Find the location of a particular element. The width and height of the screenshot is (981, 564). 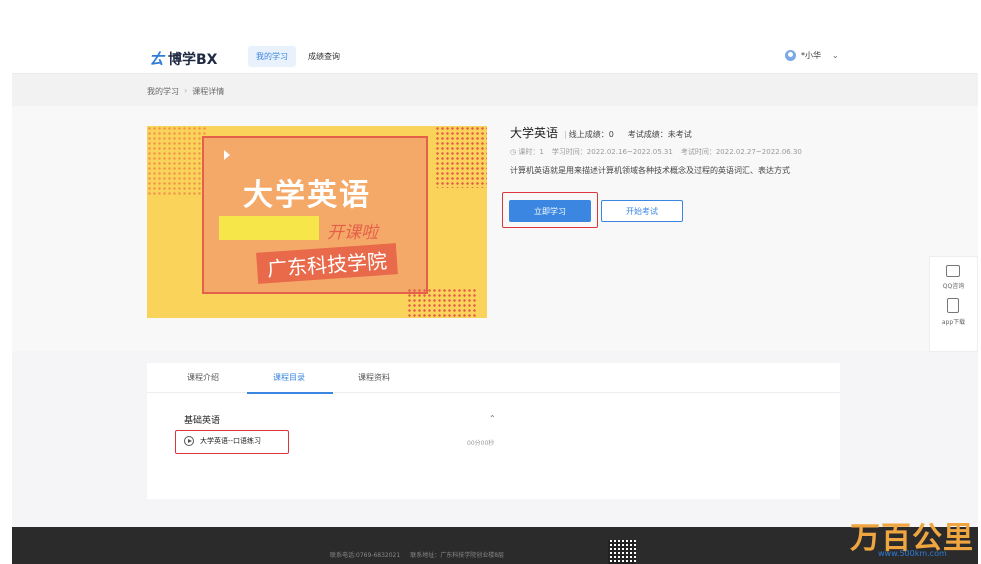

main-nav: 我的学习 成绩查询 is located at coordinates (298, 56).